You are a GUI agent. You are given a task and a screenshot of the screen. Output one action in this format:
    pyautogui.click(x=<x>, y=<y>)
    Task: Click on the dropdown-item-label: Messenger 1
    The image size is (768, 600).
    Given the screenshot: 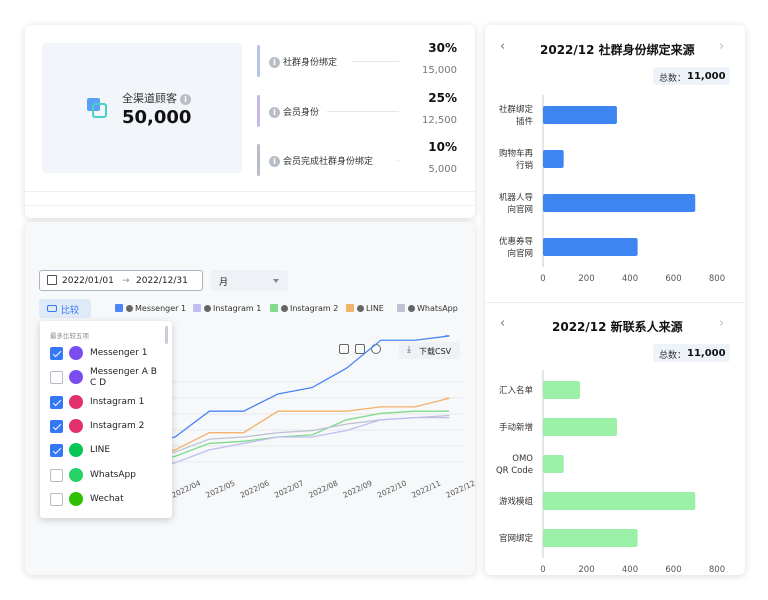 What is the action you would take?
    pyautogui.click(x=119, y=353)
    